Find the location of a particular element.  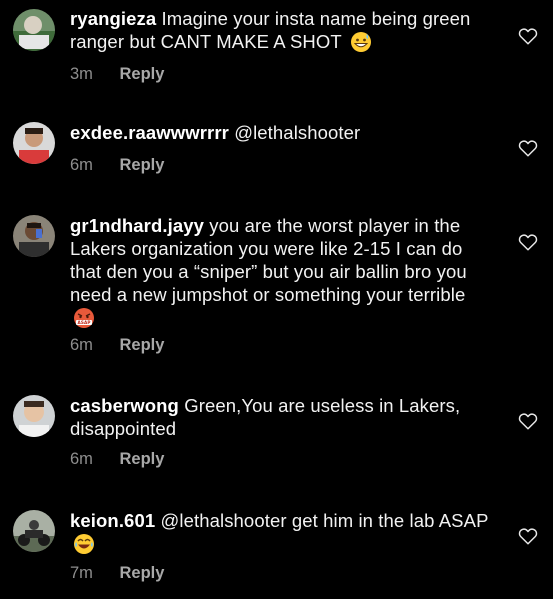

comment-meta: 7m Reply is located at coordinates (117, 573).